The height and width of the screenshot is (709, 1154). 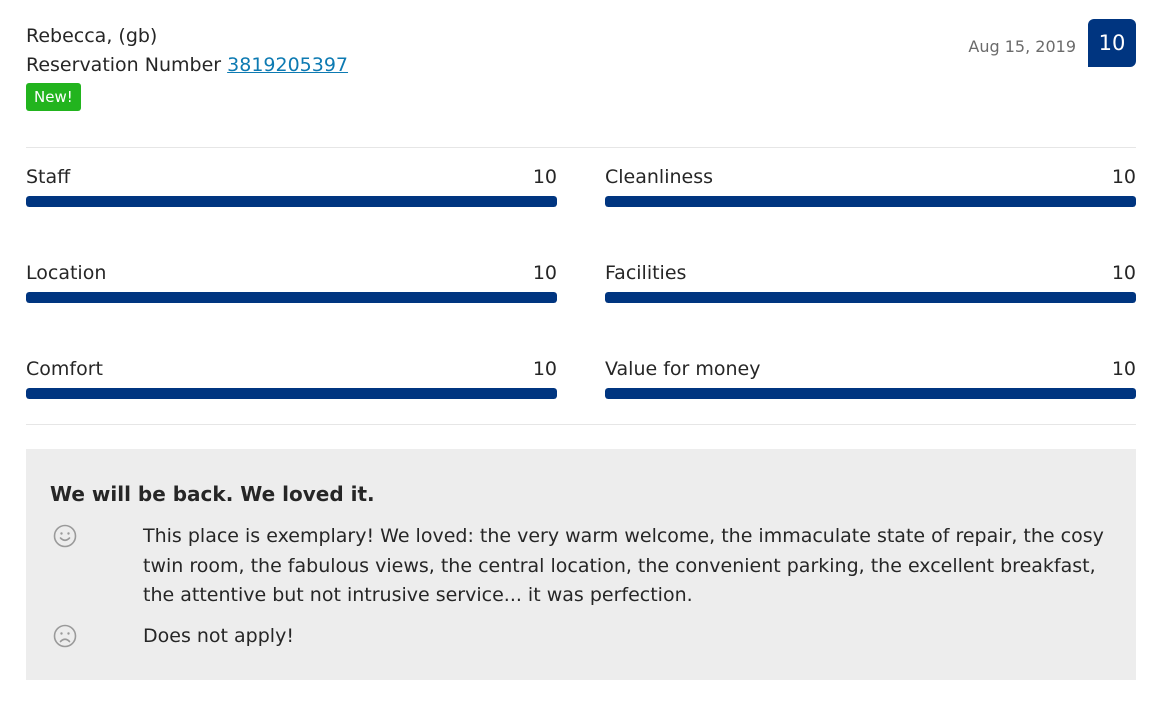 I want to click on review-title: We will be back. We loved it., so click(x=212, y=494).